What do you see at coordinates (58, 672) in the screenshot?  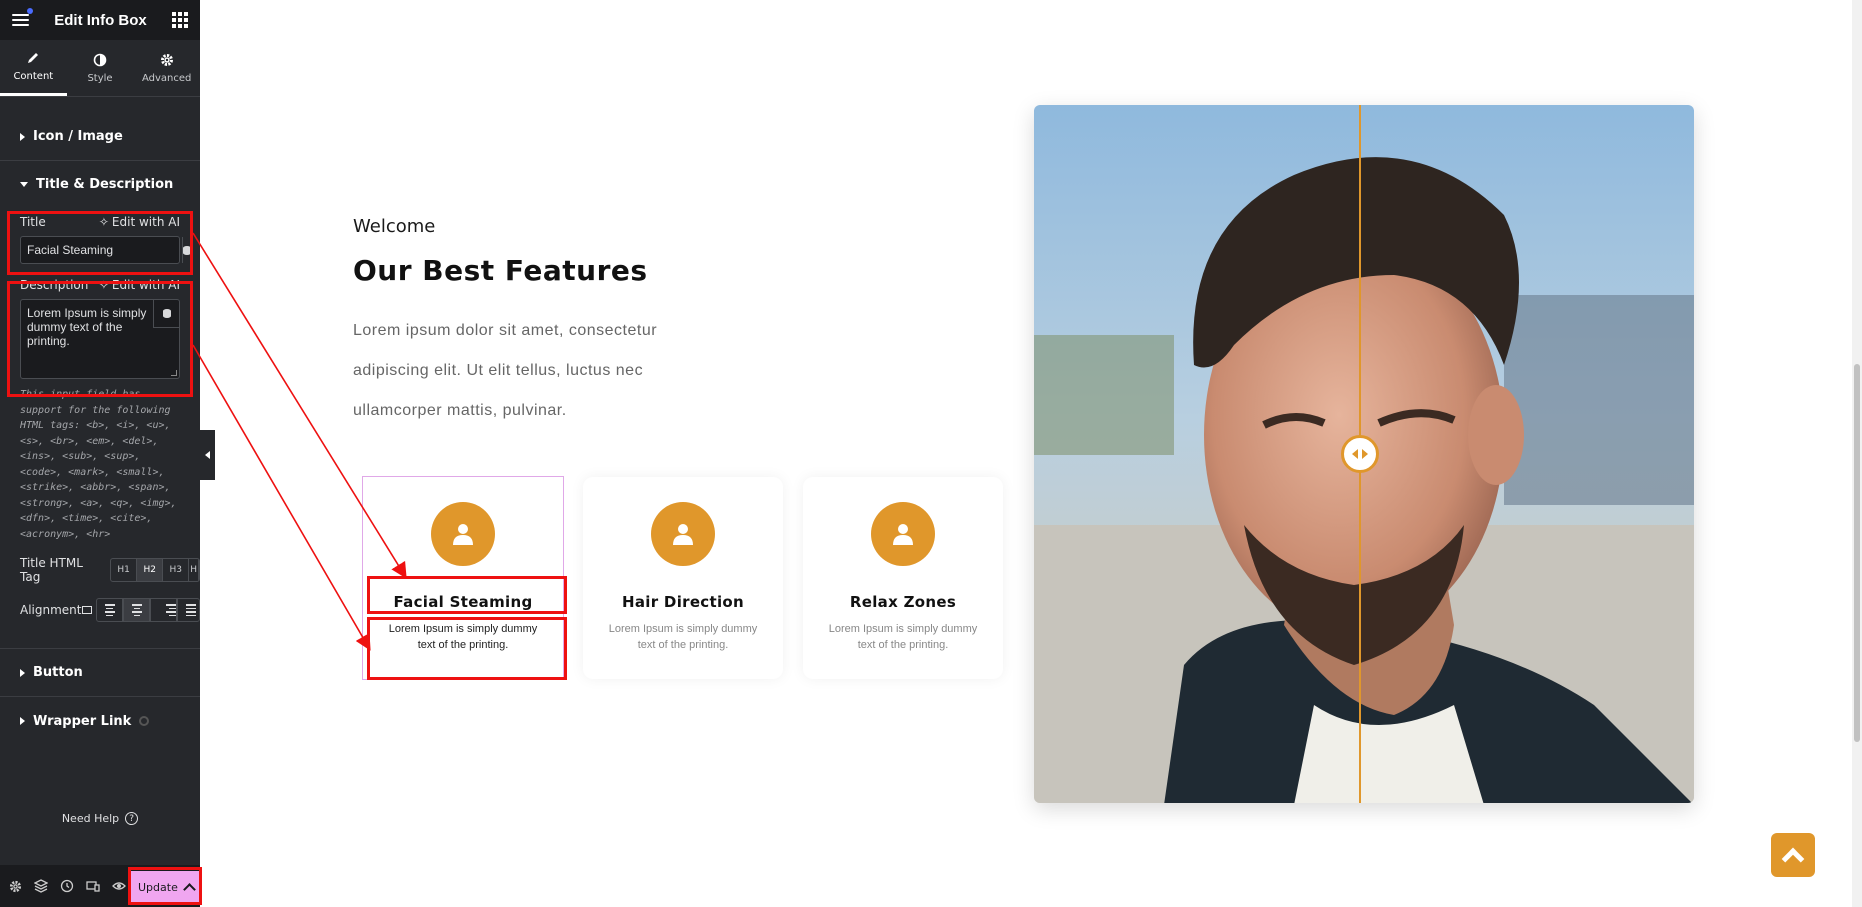 I see `section-button-label: Button` at bounding box center [58, 672].